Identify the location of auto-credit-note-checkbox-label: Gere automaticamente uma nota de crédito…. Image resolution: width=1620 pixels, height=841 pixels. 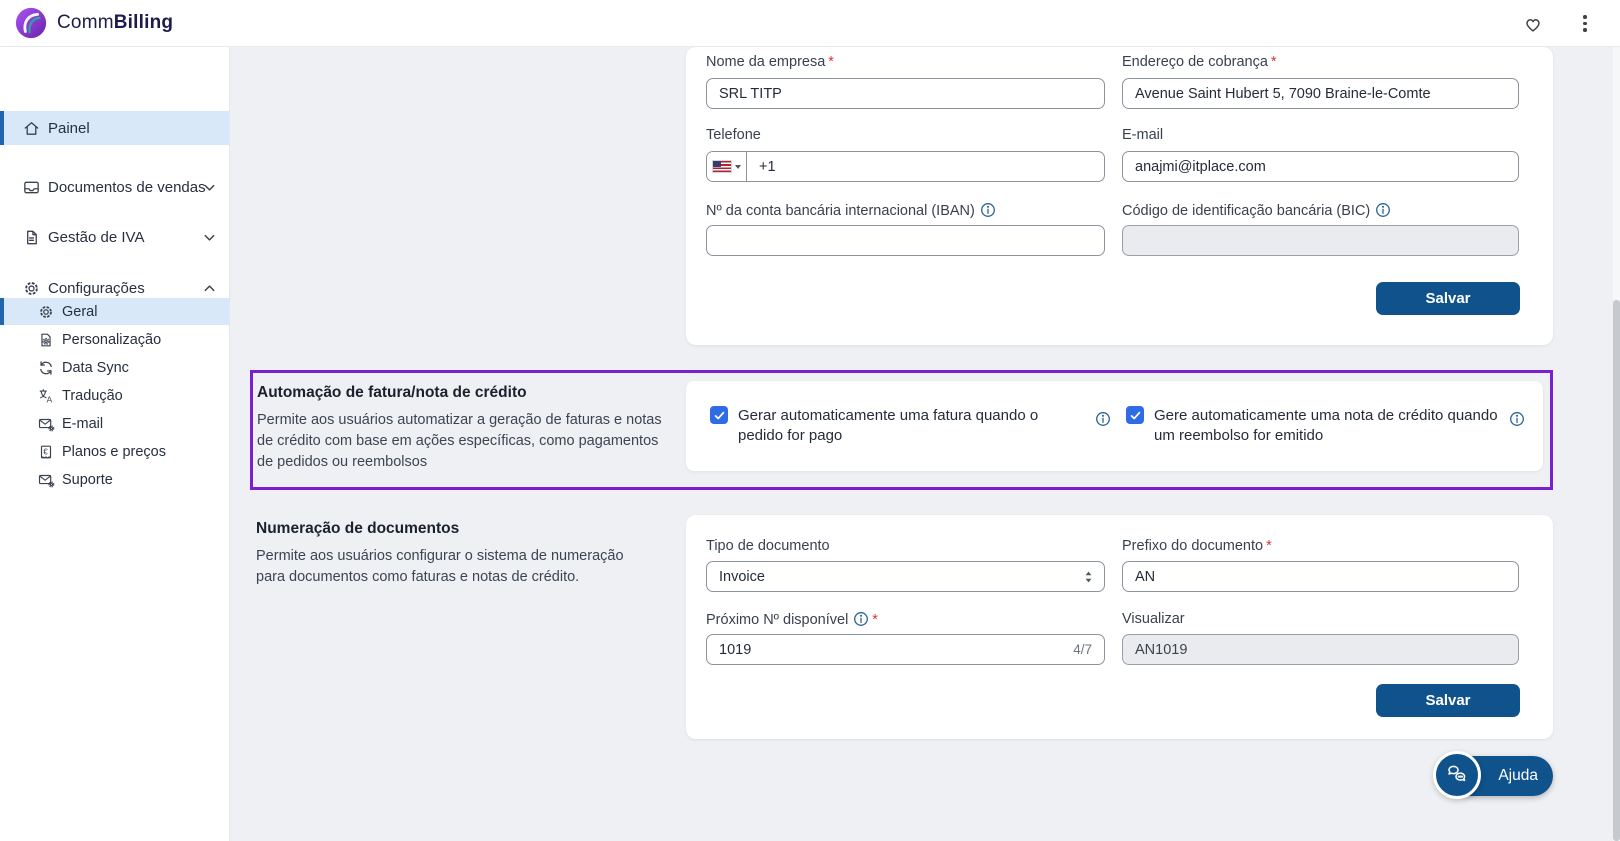
(1326, 426).